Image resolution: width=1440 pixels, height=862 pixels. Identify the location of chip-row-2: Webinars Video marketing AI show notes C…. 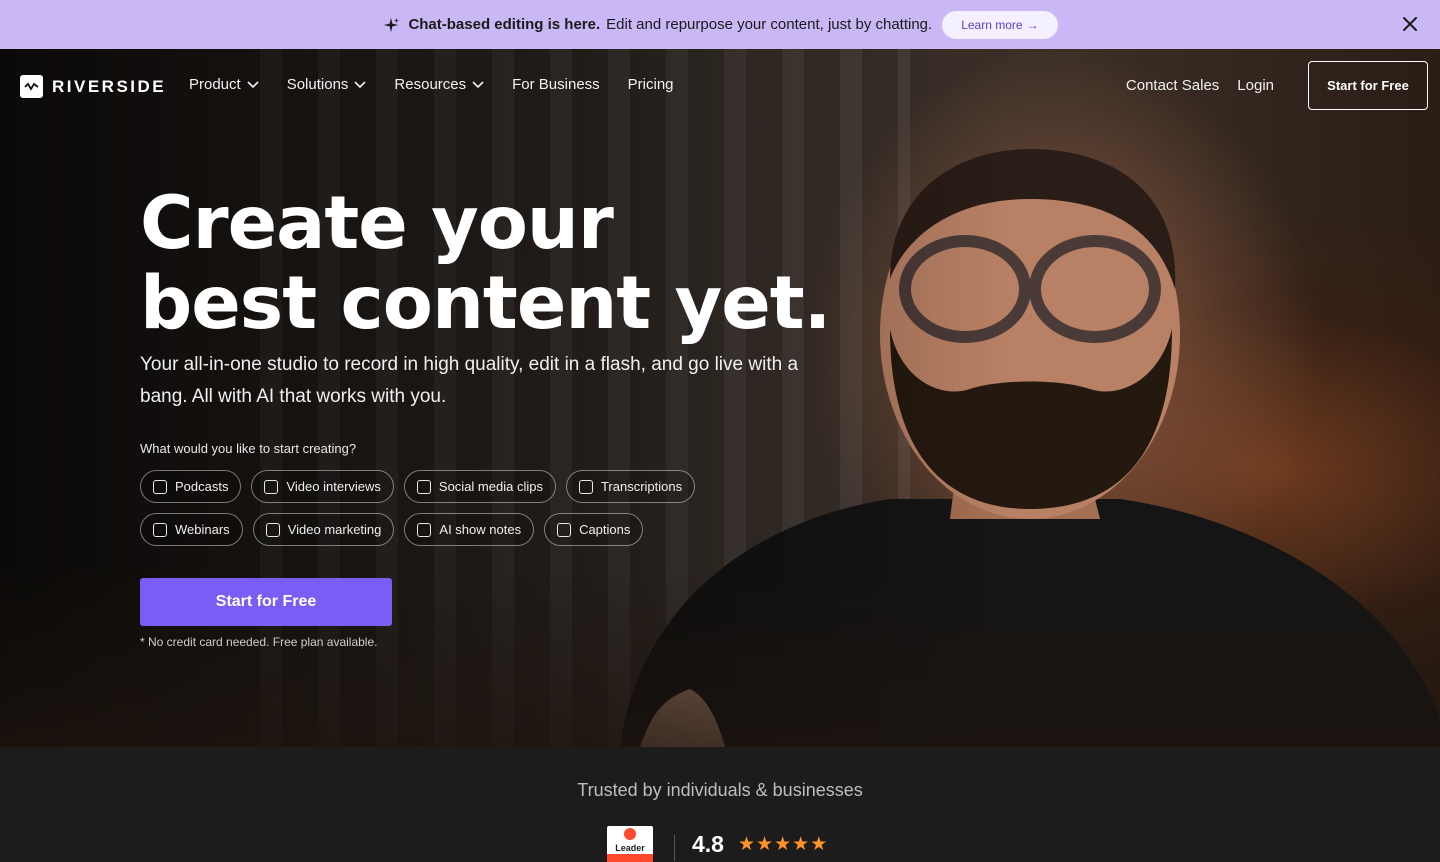
(440, 529).